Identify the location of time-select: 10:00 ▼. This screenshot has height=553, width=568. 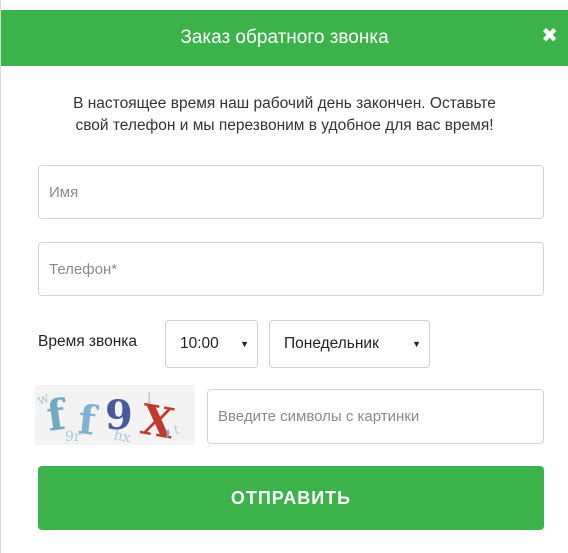
(211, 344).